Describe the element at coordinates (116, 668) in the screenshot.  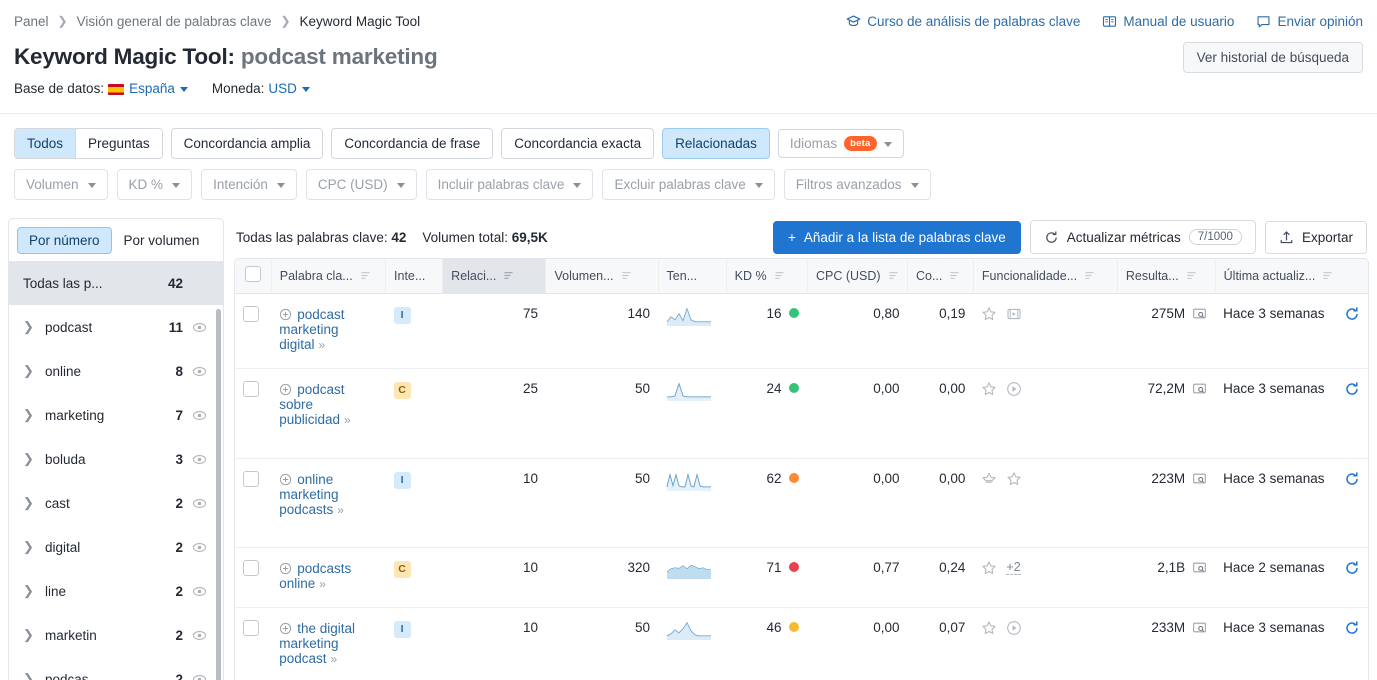
I see `sidebar-item-podcas: ❯ podcas 2` at that location.